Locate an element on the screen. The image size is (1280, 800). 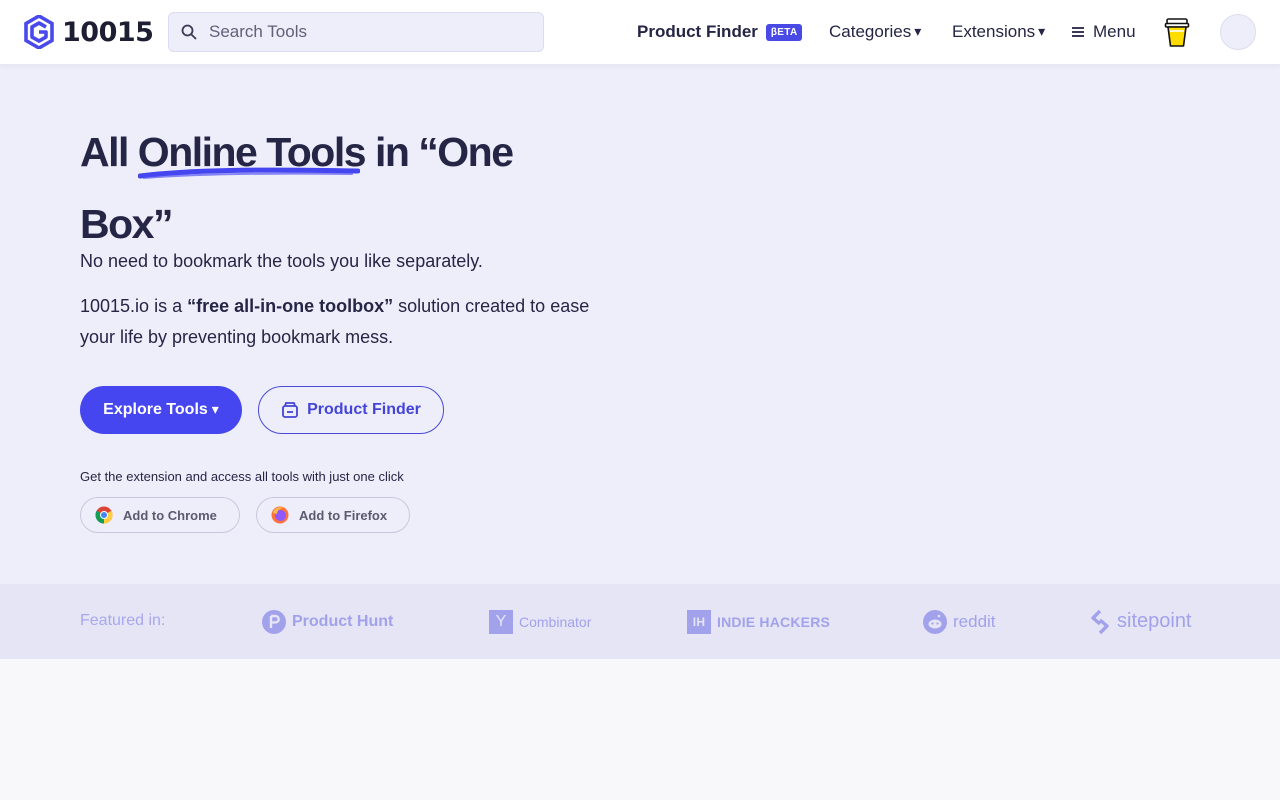
reddit-icon is located at coordinates (935, 621).